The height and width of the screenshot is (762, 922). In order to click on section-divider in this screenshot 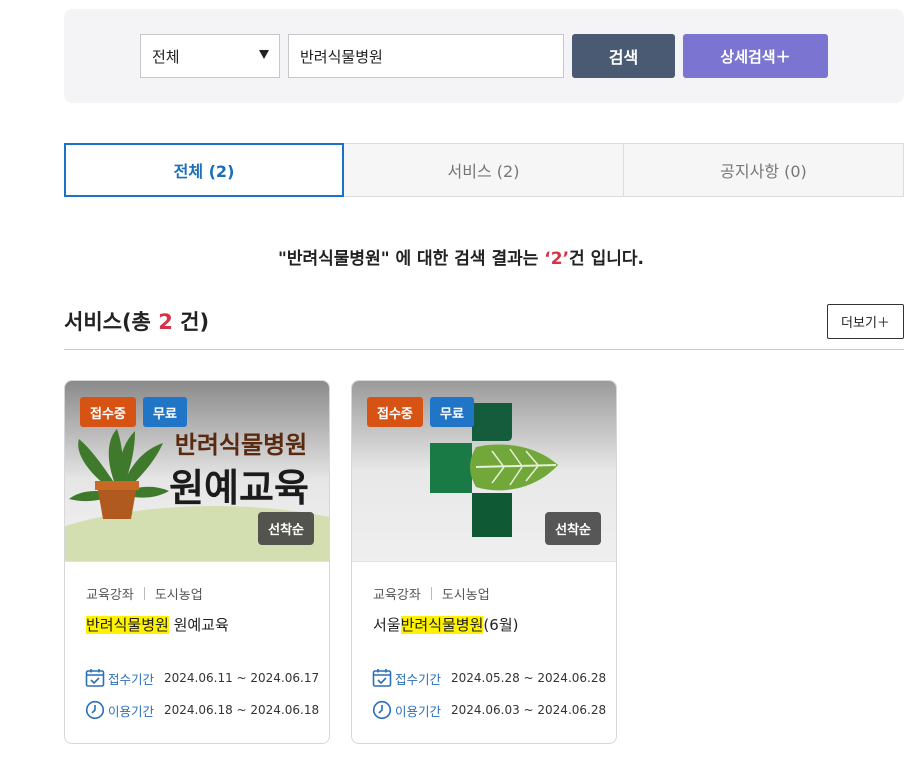, I will do `click(484, 349)`.